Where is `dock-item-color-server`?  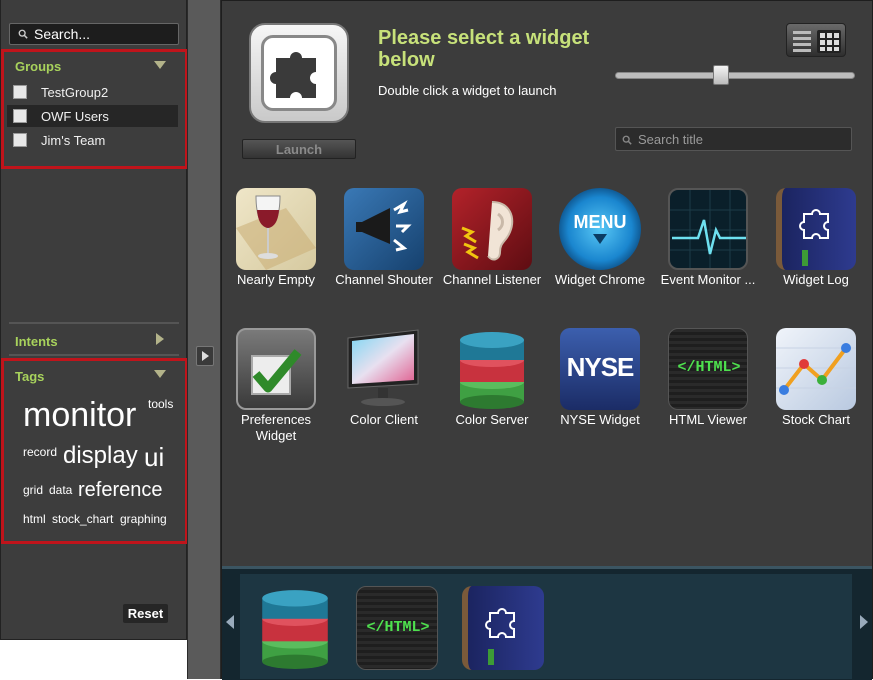 dock-item-color-server is located at coordinates (295, 628).